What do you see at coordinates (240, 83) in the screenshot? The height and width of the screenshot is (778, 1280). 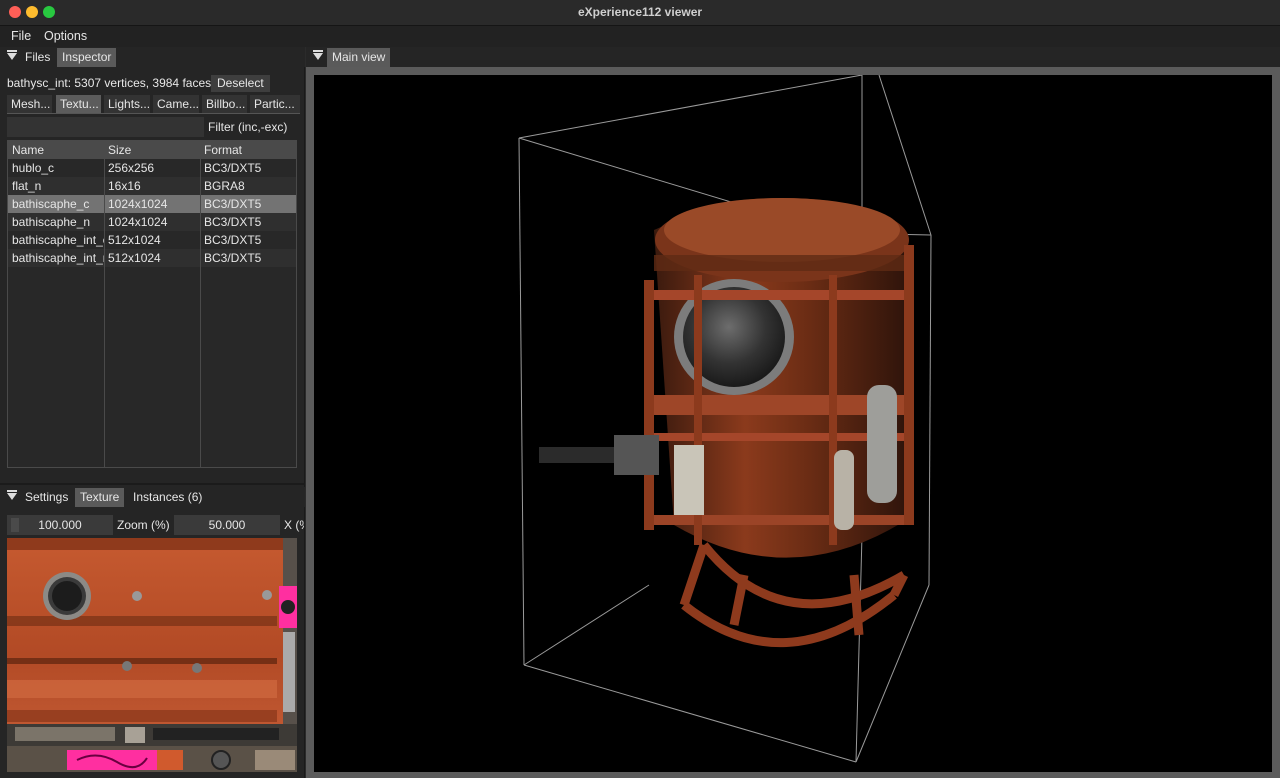 I see `deselect-button: Deselect` at bounding box center [240, 83].